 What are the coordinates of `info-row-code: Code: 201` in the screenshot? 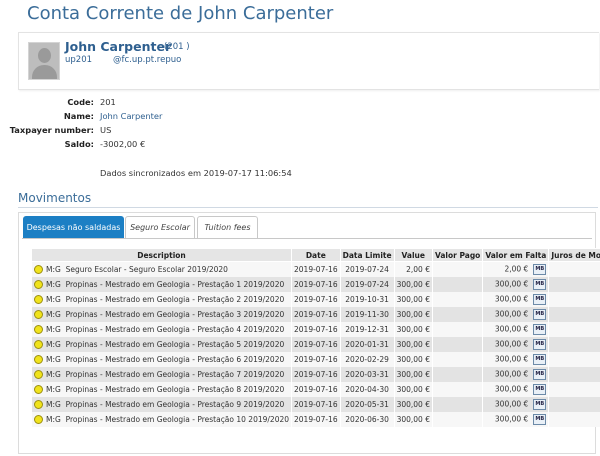 It's located at (150, 104).